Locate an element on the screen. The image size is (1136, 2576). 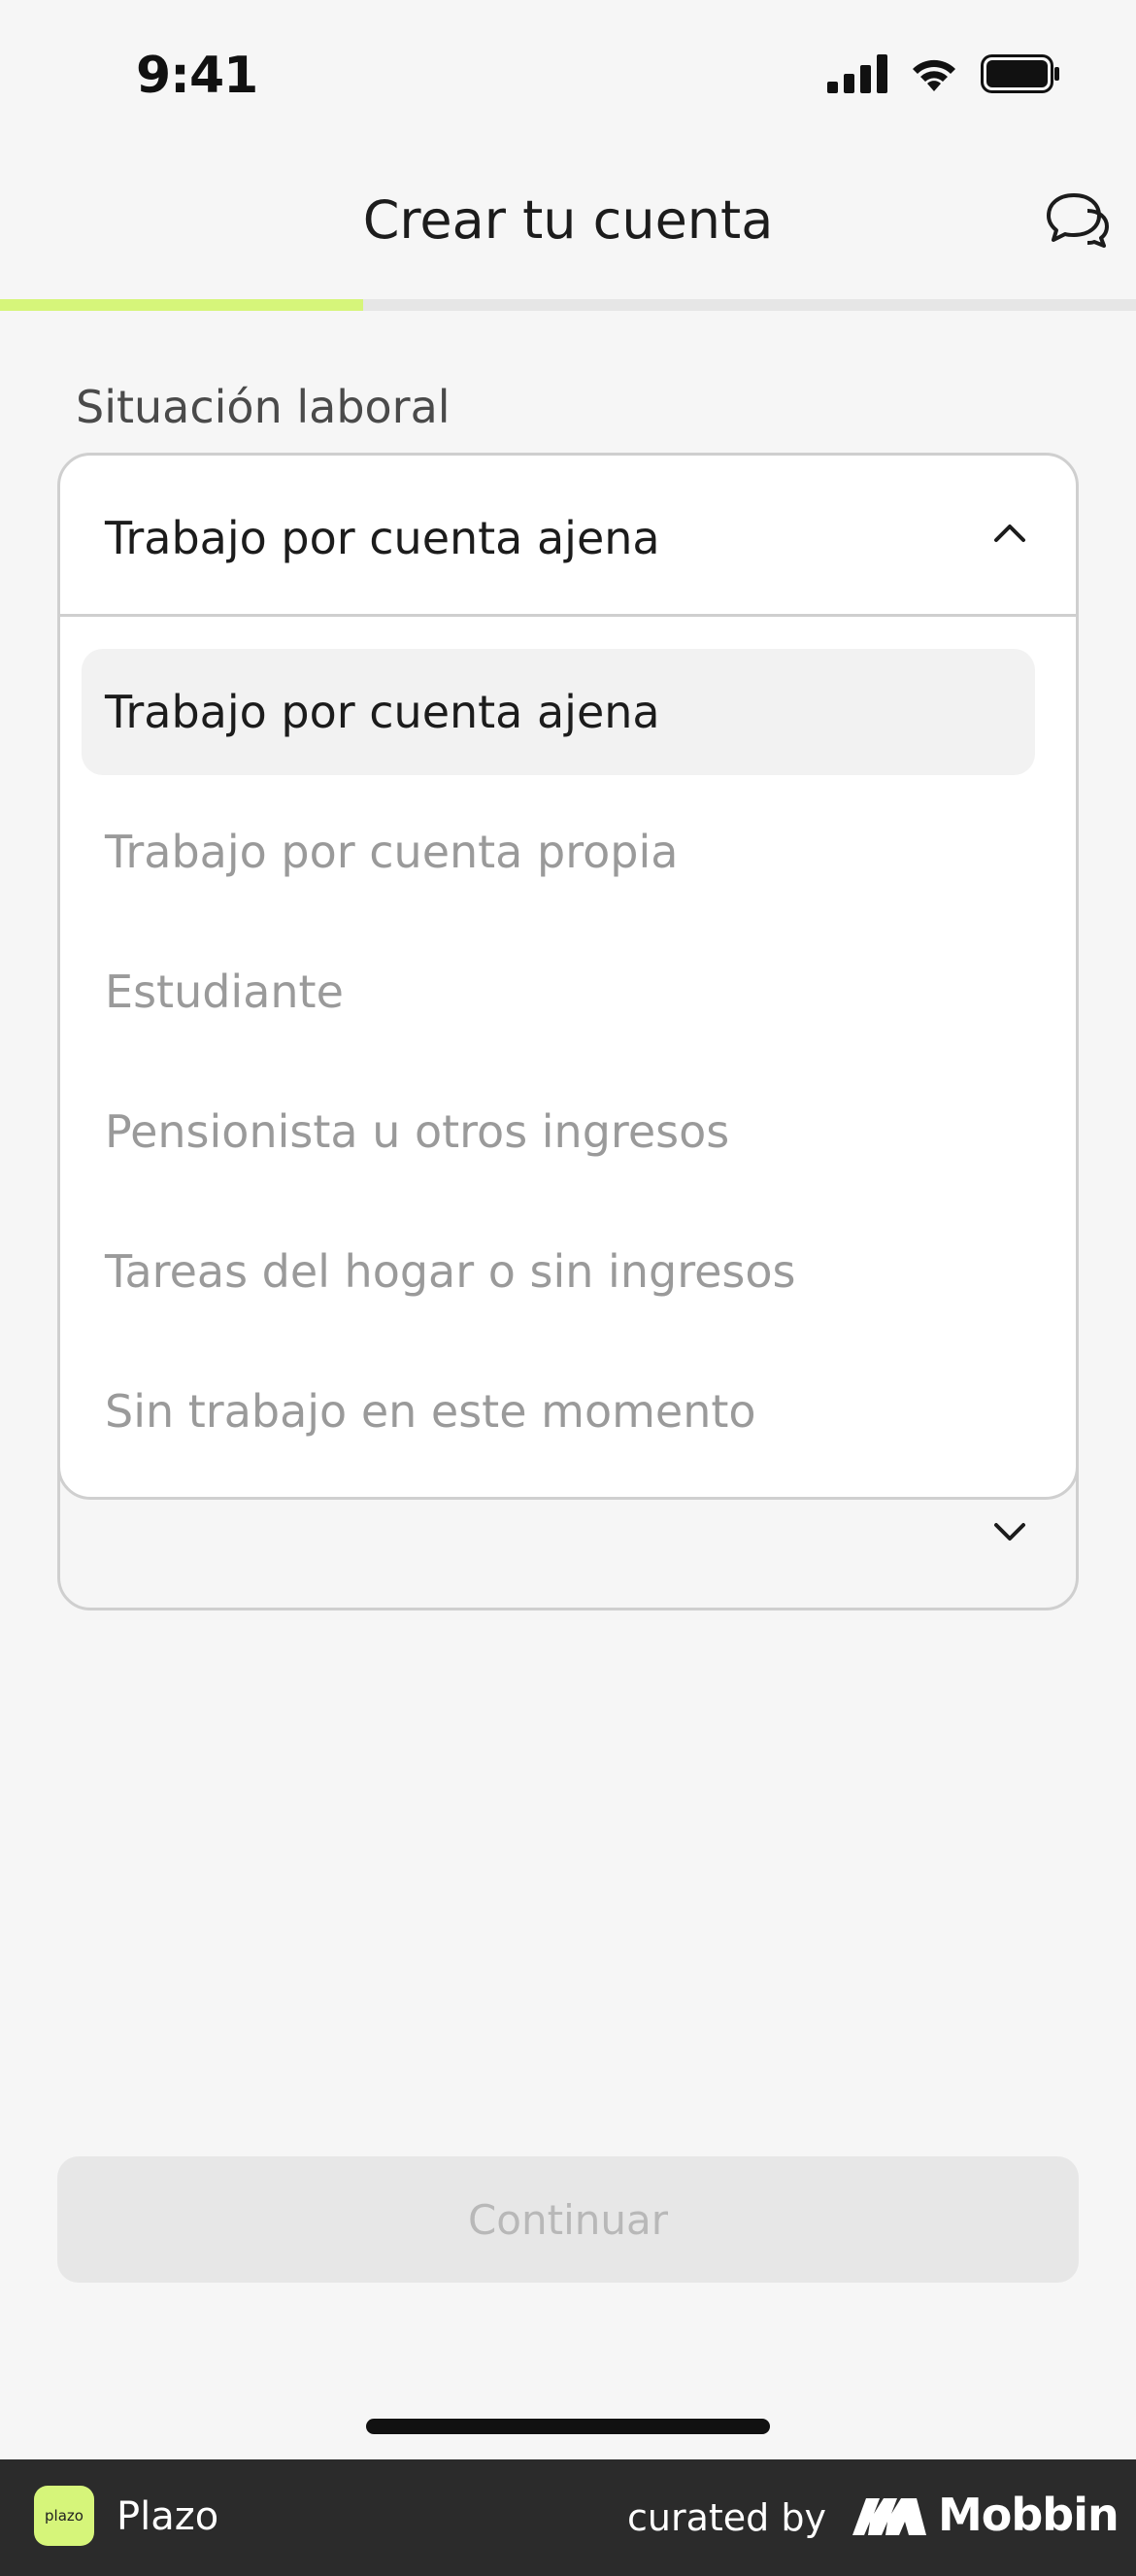
mobbin-logo-icon is located at coordinates (889, 2516).